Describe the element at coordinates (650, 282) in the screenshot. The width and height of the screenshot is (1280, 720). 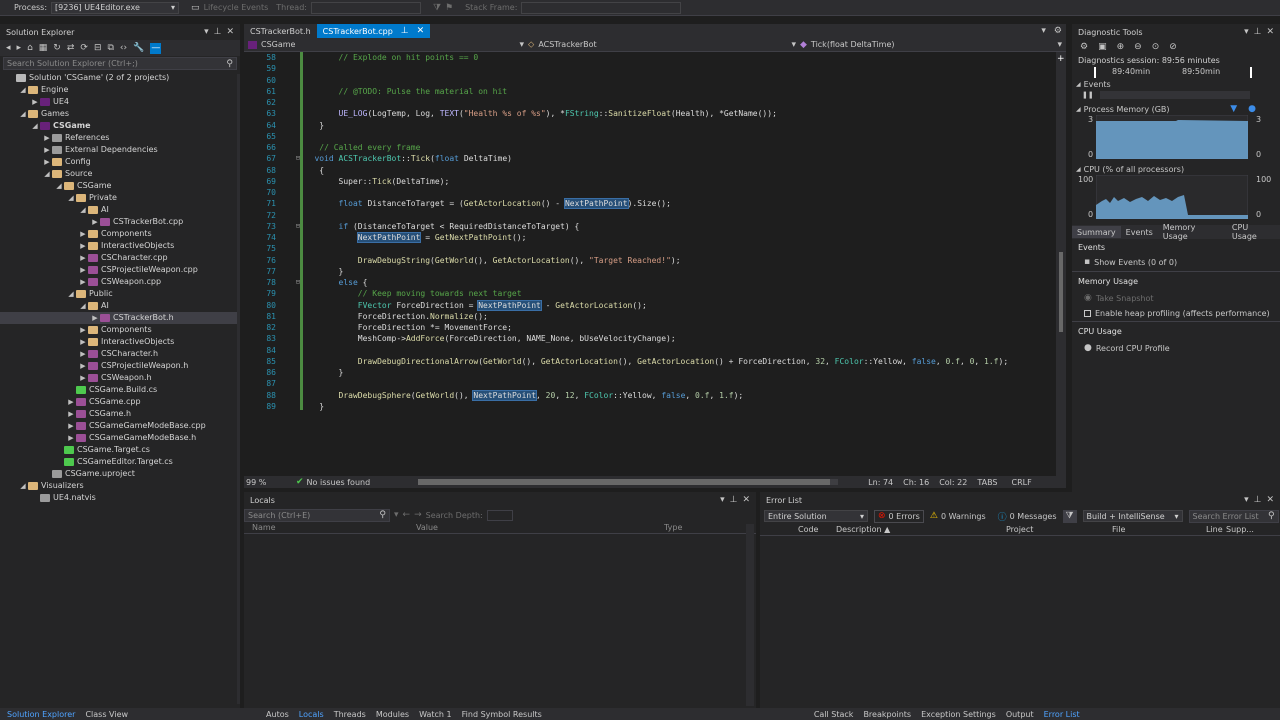
I see `code-line: 78 ⊟ else {` at that location.